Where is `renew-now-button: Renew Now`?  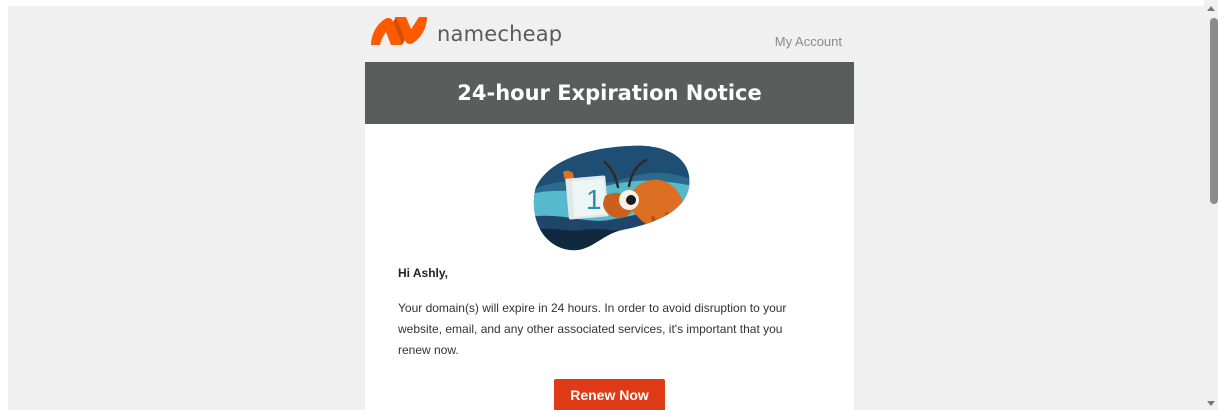 renew-now-button: Renew Now is located at coordinates (609, 394).